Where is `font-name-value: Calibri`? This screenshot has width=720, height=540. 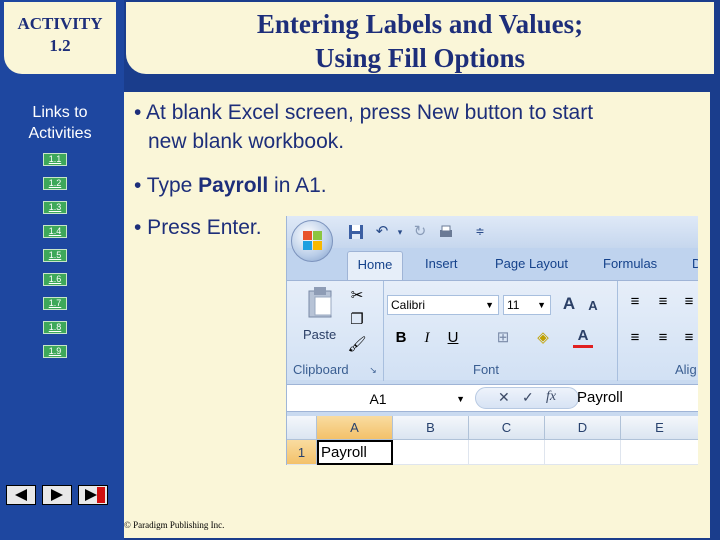
font-name-value: Calibri is located at coordinates (408, 305).